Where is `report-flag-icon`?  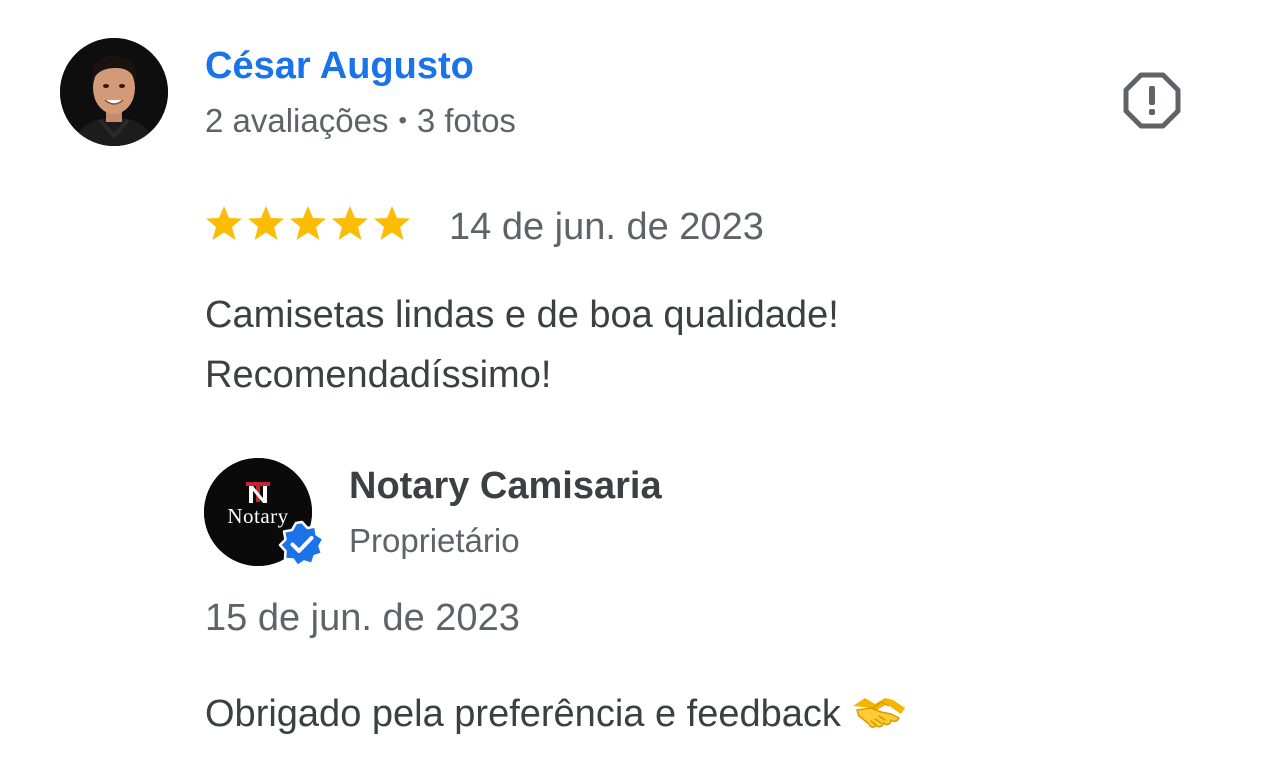
report-flag-icon is located at coordinates (1152, 100).